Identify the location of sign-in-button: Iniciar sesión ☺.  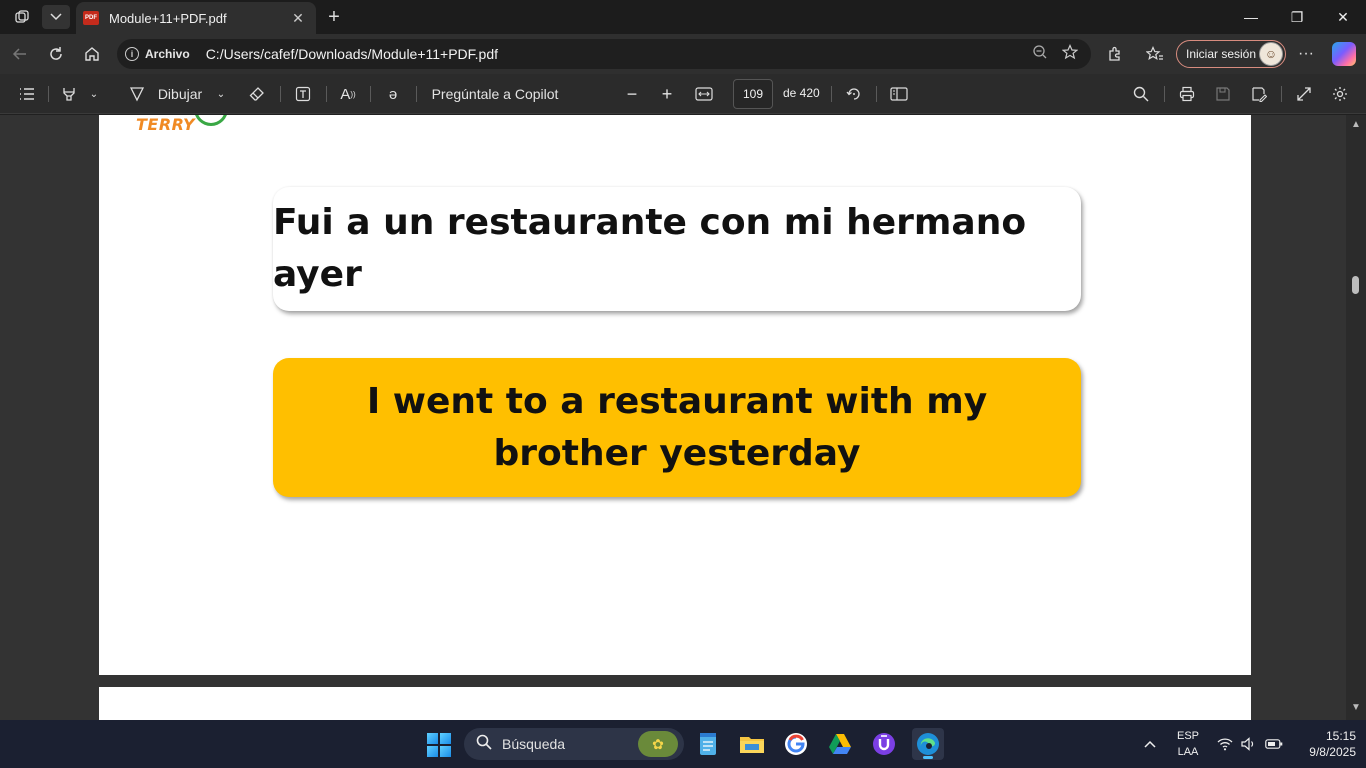
(1231, 54).